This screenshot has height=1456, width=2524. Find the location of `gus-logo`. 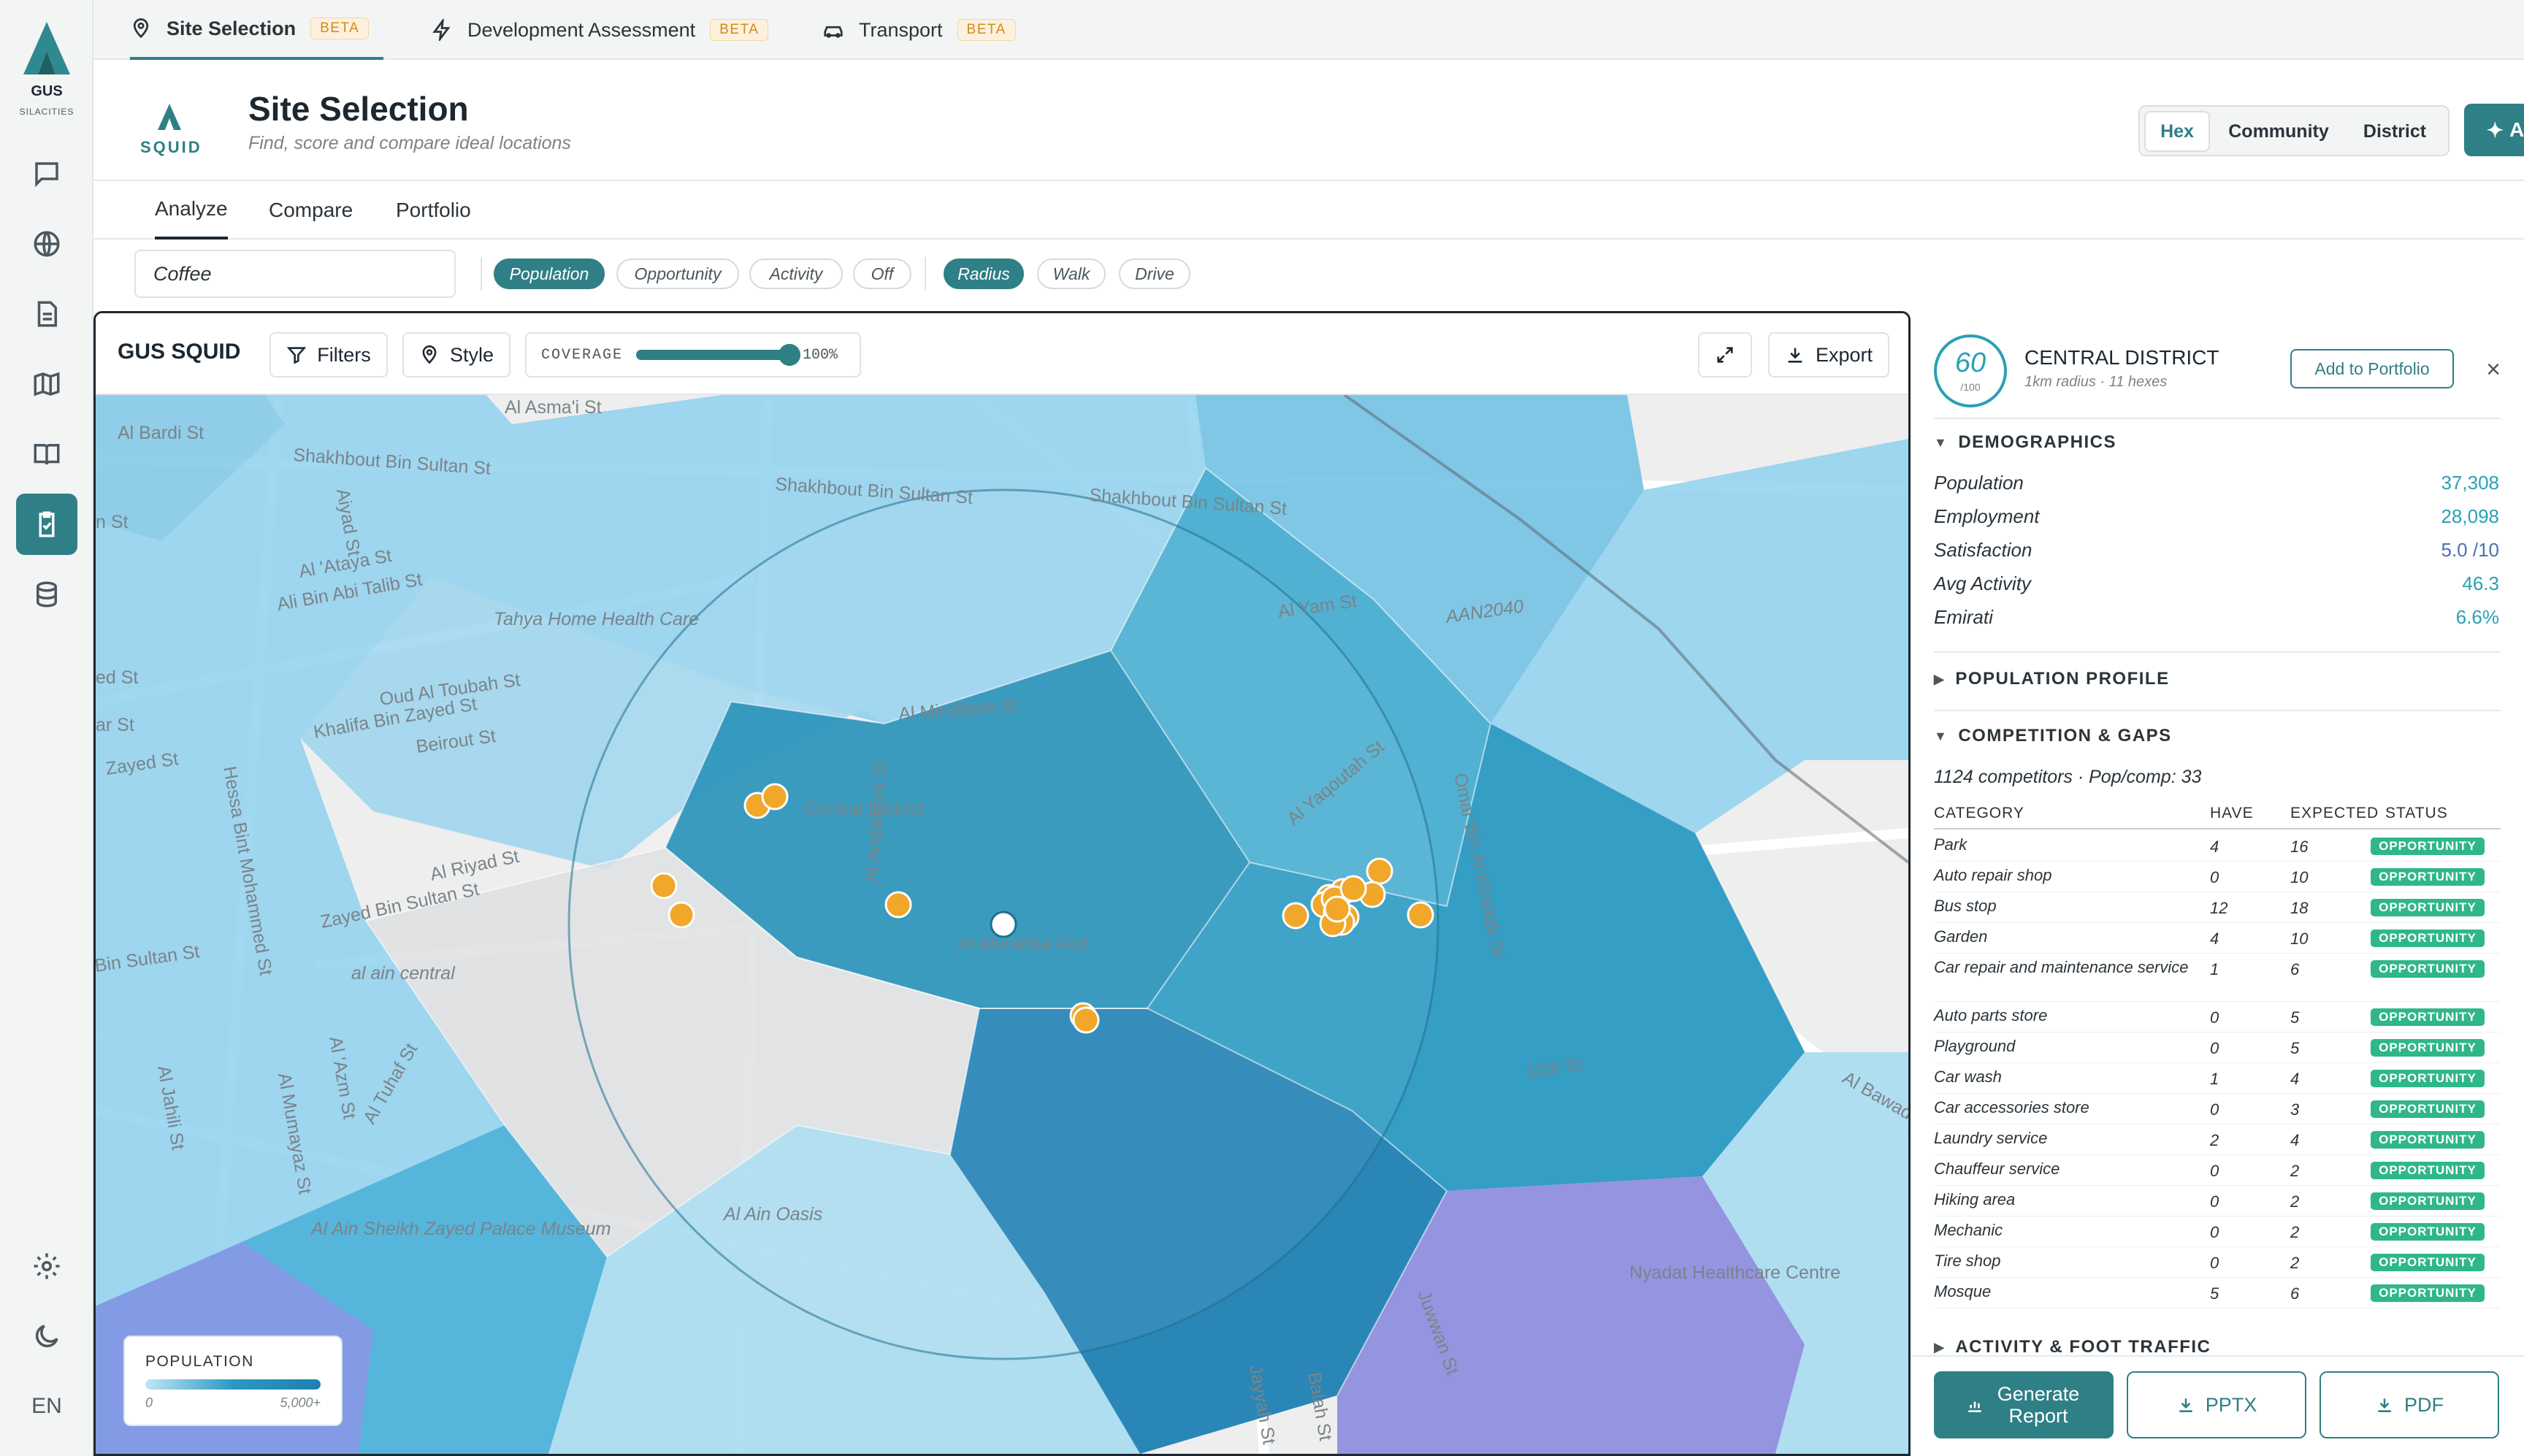

gus-logo is located at coordinates (47, 50).